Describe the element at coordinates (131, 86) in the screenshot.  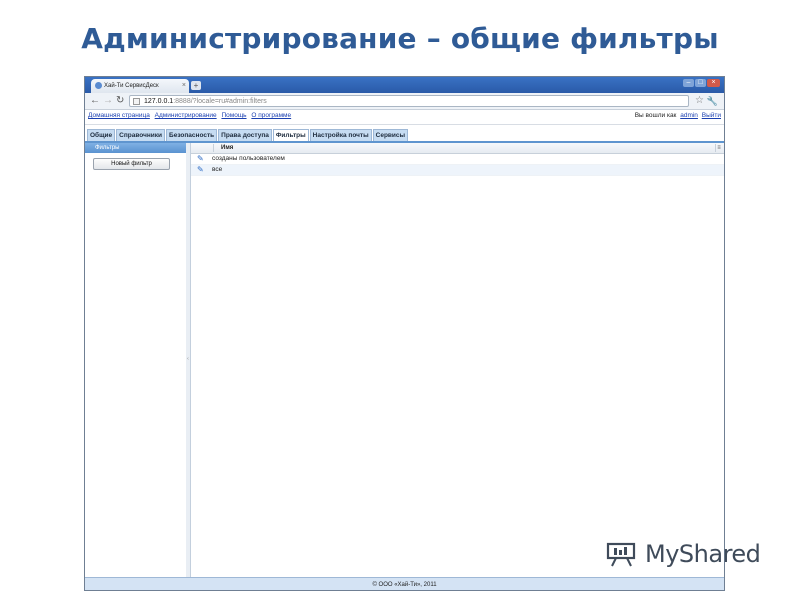
I see `browser-tab-title: Хай-Ти СервисДеск` at that location.